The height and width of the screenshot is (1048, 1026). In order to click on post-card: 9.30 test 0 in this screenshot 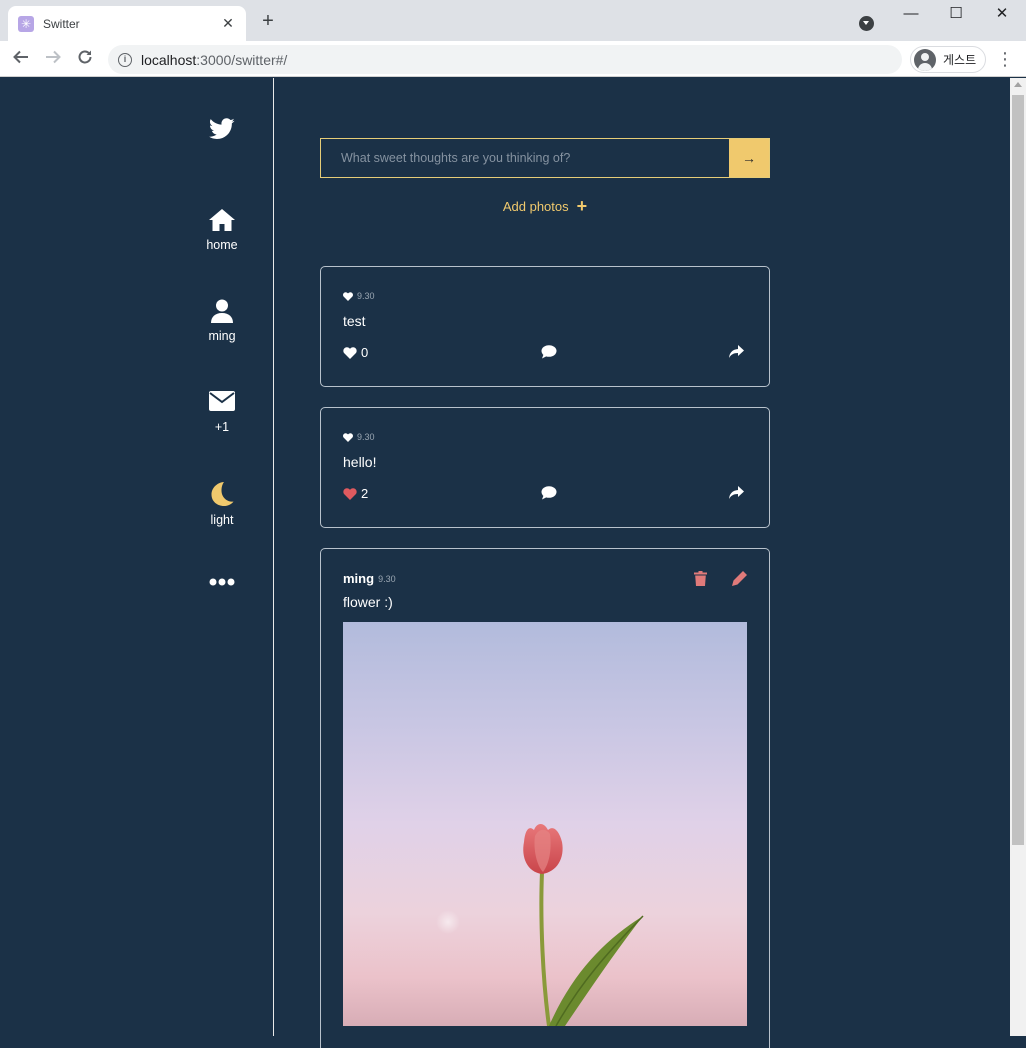, I will do `click(545, 326)`.